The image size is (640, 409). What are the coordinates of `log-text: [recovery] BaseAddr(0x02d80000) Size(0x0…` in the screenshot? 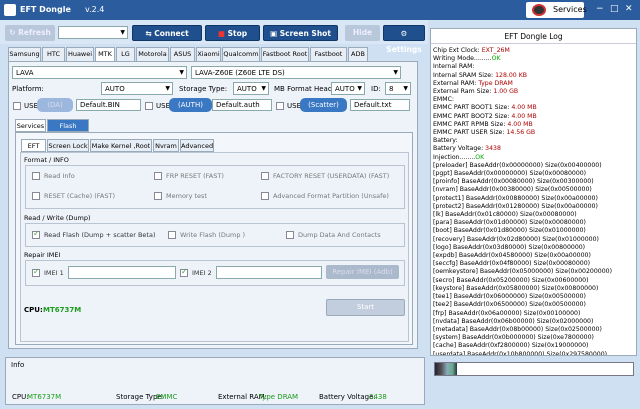 It's located at (516, 239).